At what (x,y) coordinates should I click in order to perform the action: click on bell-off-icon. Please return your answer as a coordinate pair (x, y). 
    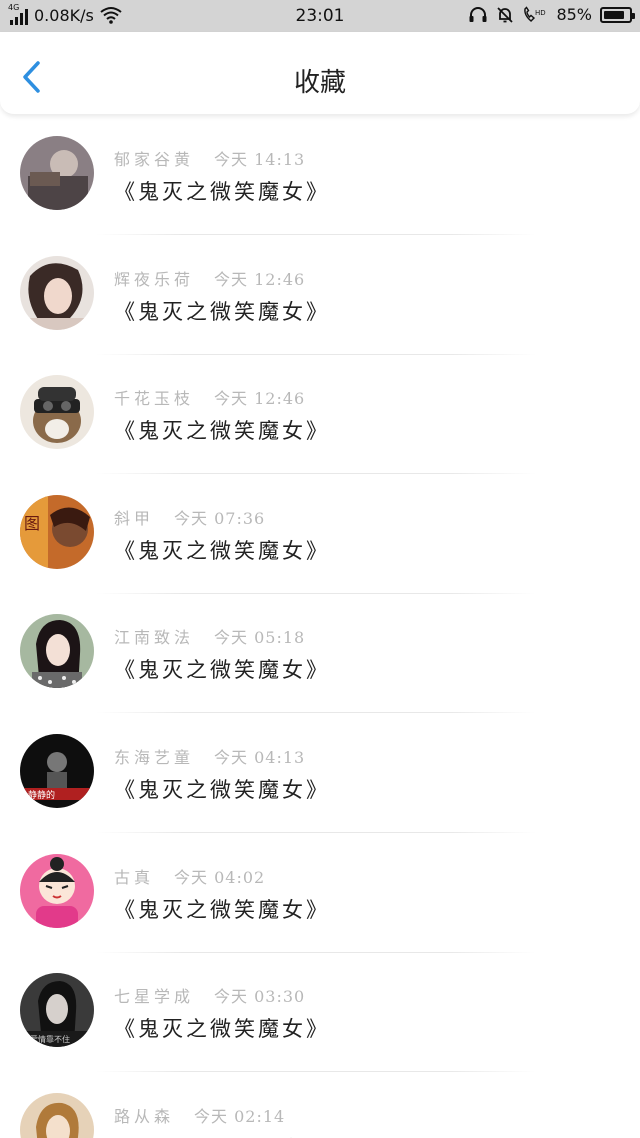
    Looking at the image, I should click on (505, 15).